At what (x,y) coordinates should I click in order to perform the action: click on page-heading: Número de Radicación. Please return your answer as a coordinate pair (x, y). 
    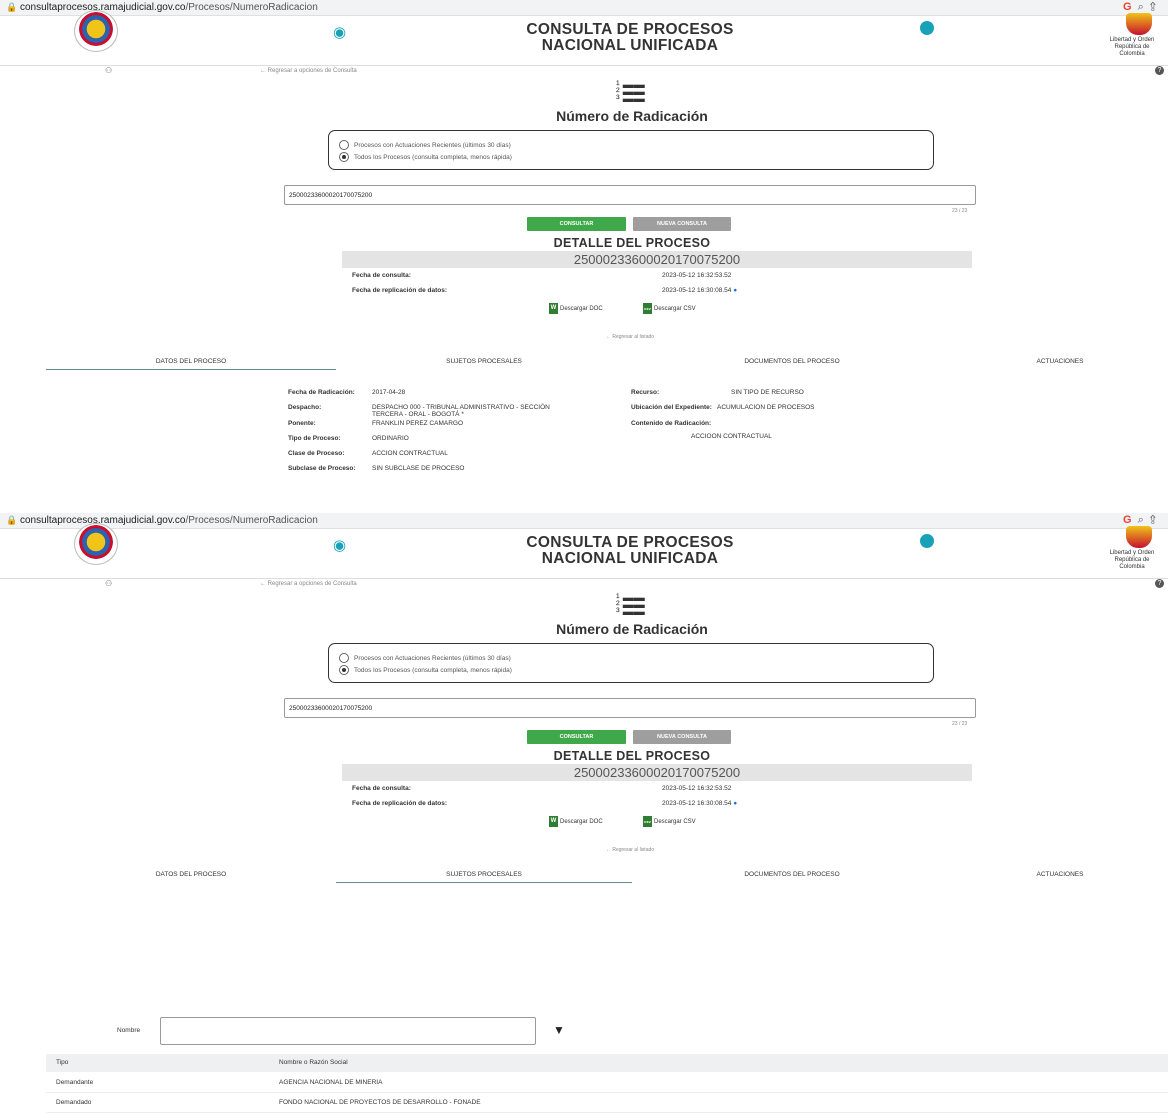
    Looking at the image, I should click on (632, 116).